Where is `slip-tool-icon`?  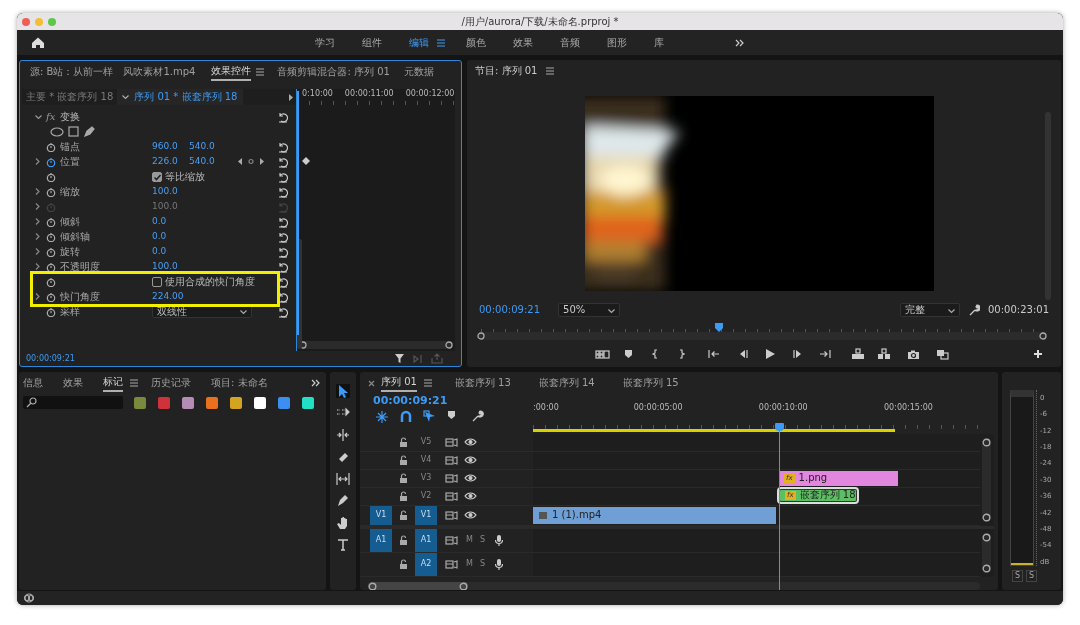
slip-tool-icon is located at coordinates (343, 479).